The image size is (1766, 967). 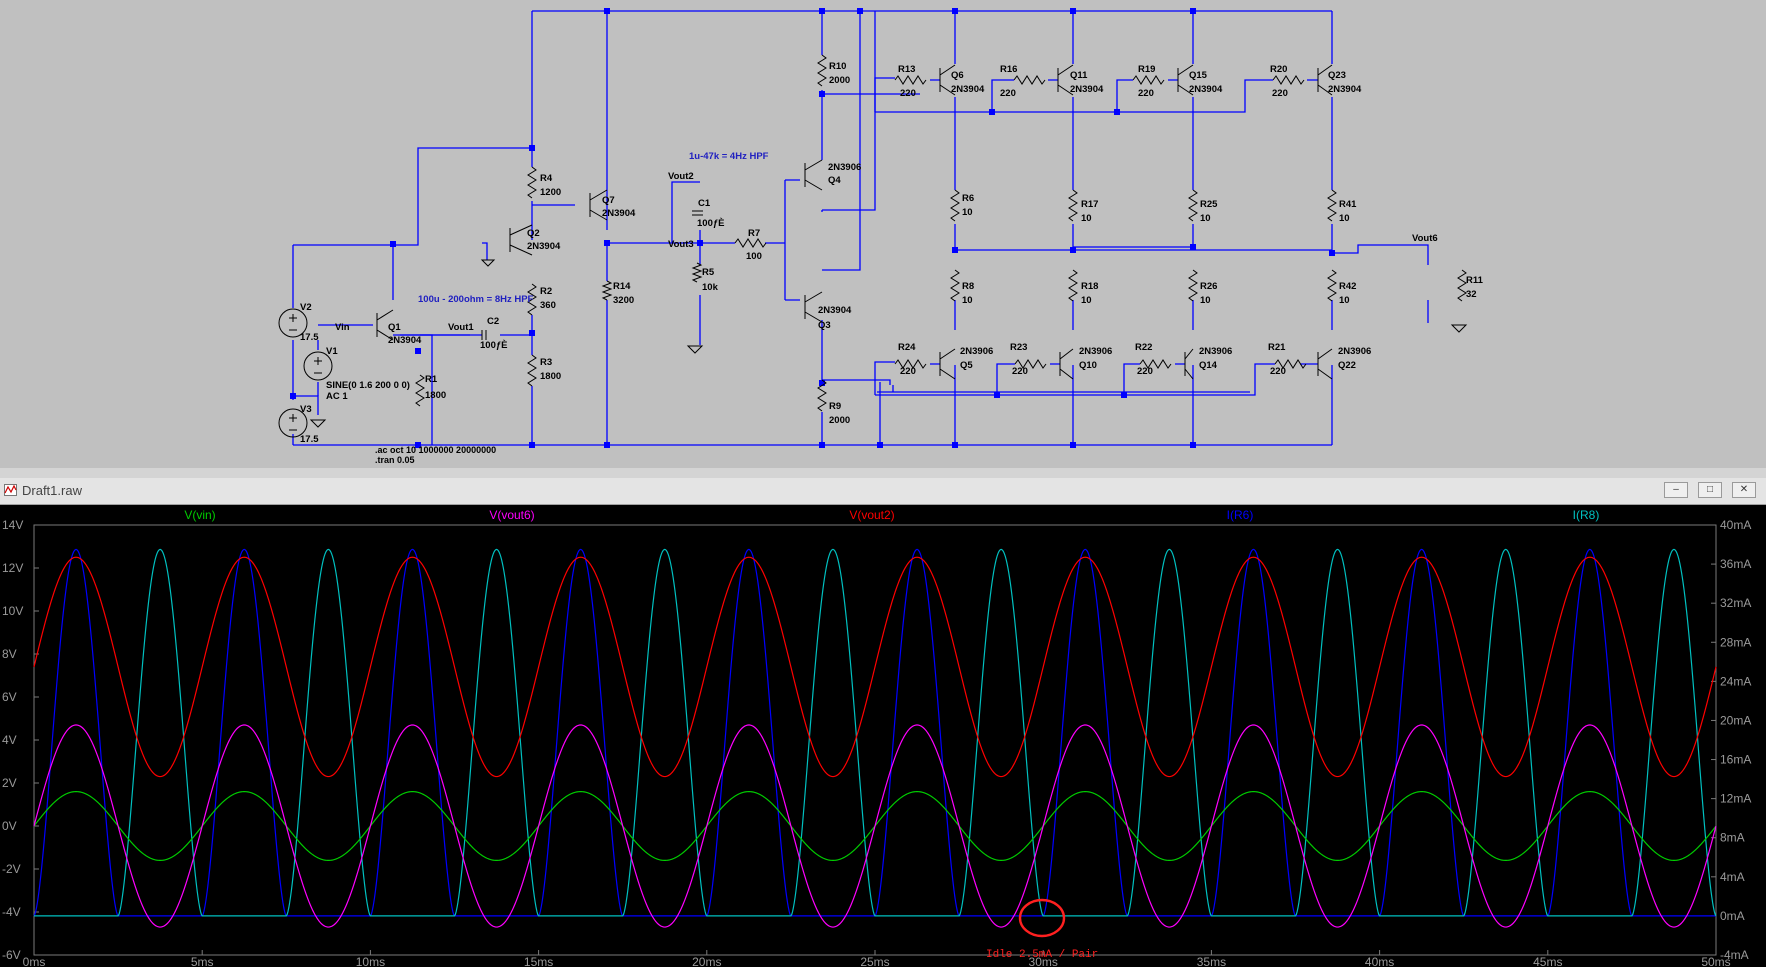 What do you see at coordinates (704, 203) in the screenshot?
I see `c1-ref: C1` at bounding box center [704, 203].